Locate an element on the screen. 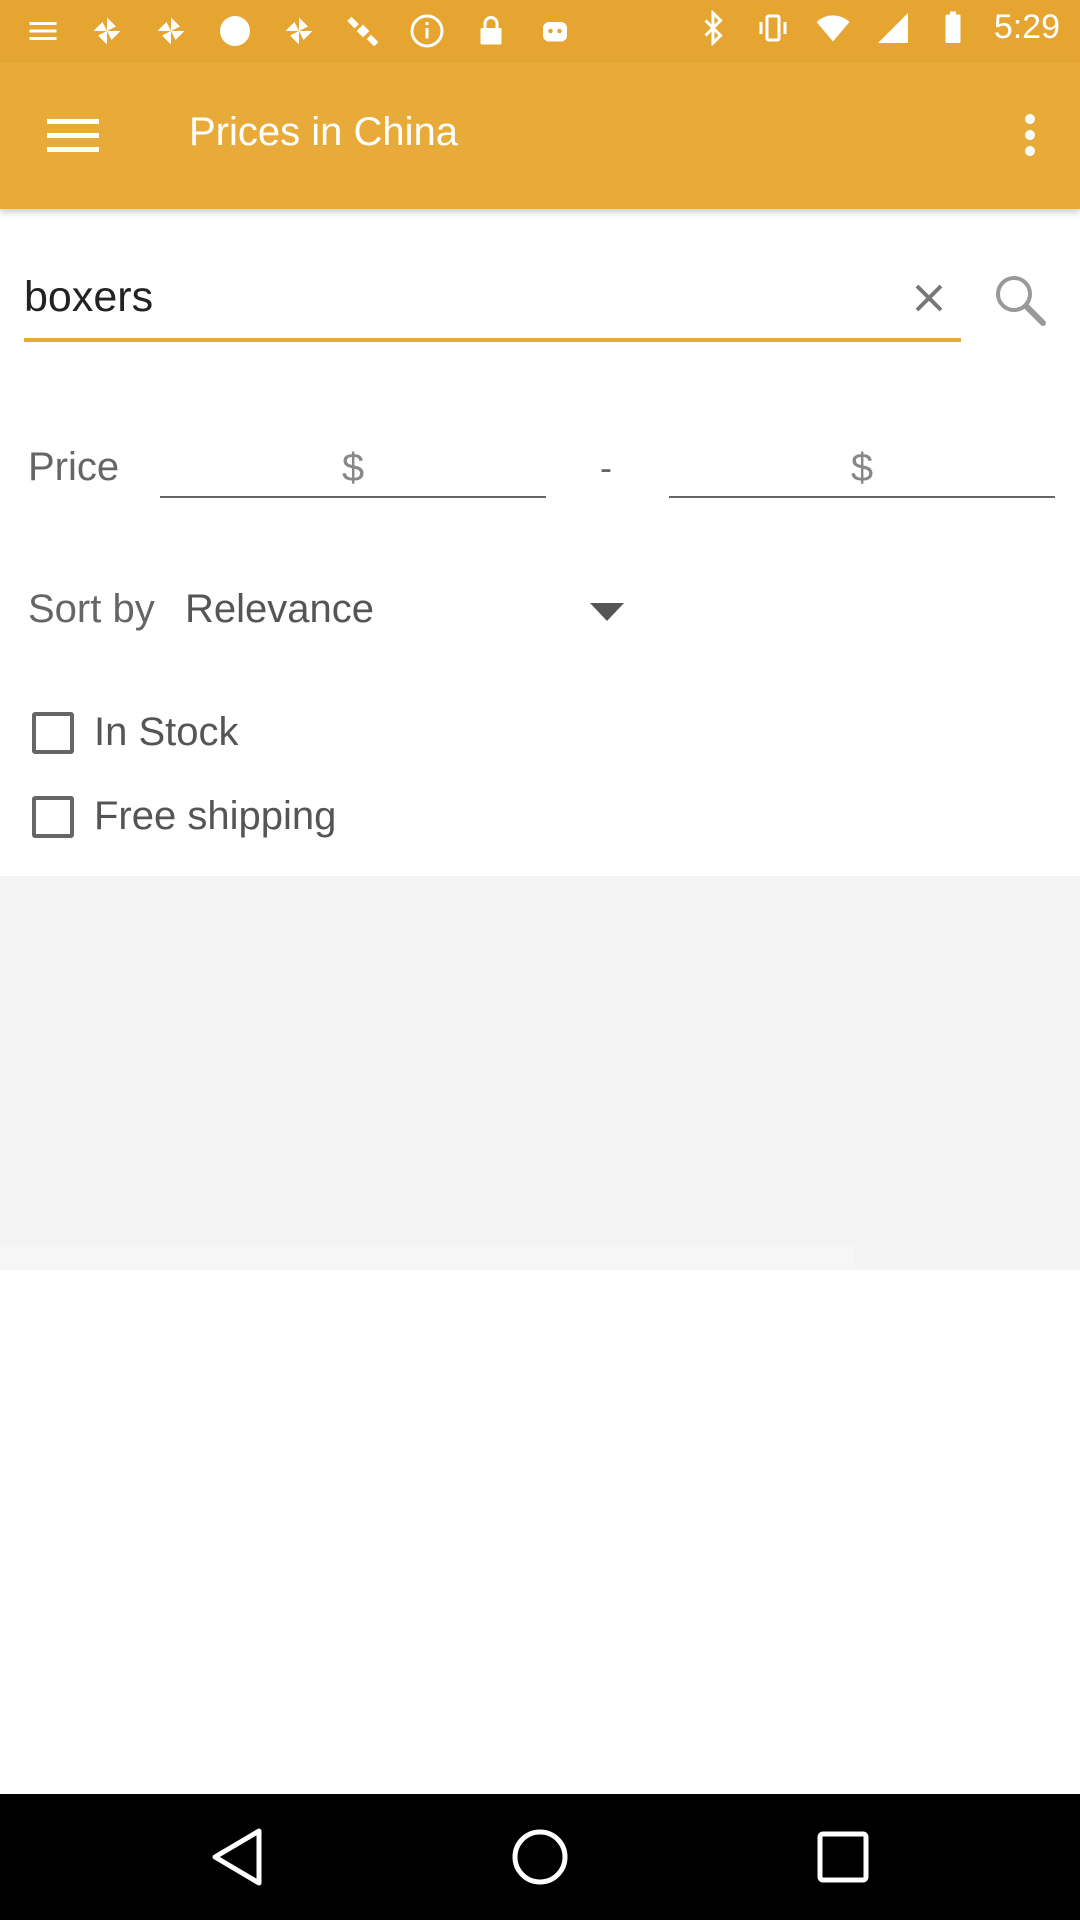 The height and width of the screenshot is (1920, 1080). home-icon is located at coordinates (540, 1857).